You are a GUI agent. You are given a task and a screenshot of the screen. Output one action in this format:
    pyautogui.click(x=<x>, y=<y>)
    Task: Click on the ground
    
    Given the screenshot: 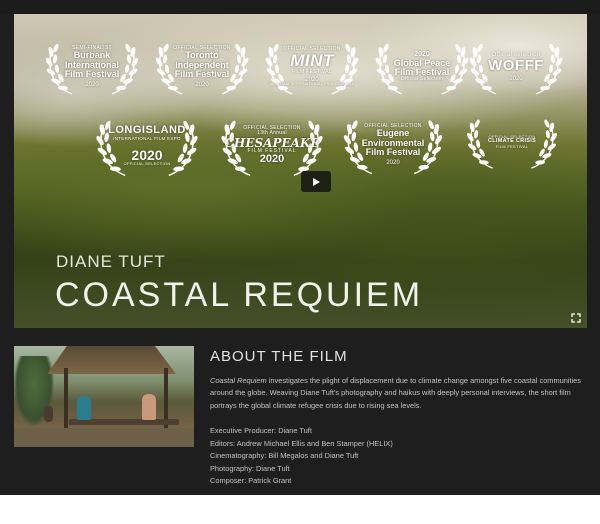 What is the action you would take?
    pyautogui.click(x=104, y=437)
    